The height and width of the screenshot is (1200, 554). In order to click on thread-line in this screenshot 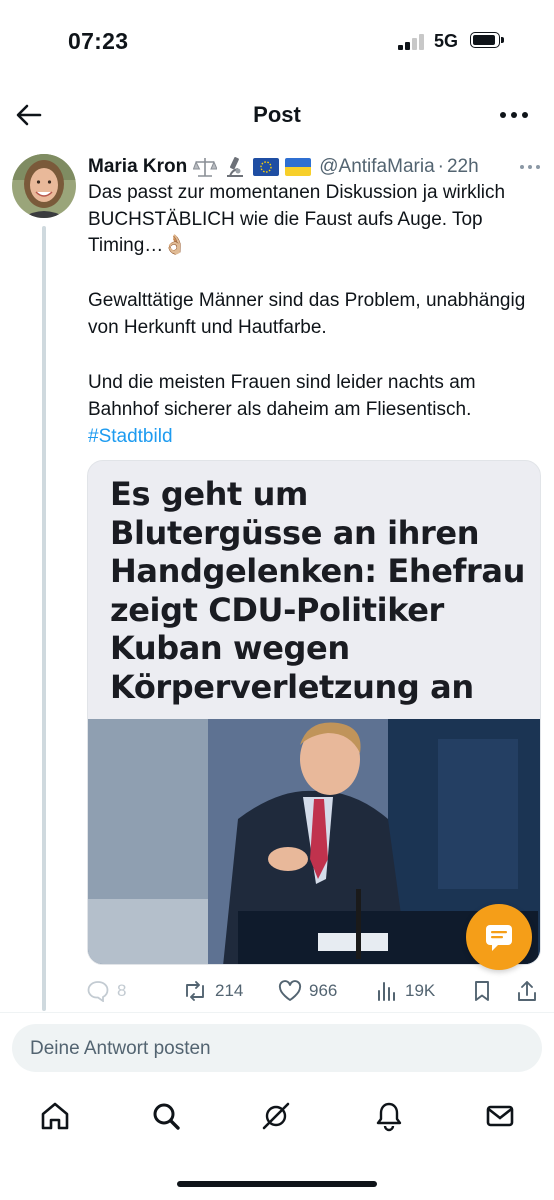, I will do `click(44, 618)`.